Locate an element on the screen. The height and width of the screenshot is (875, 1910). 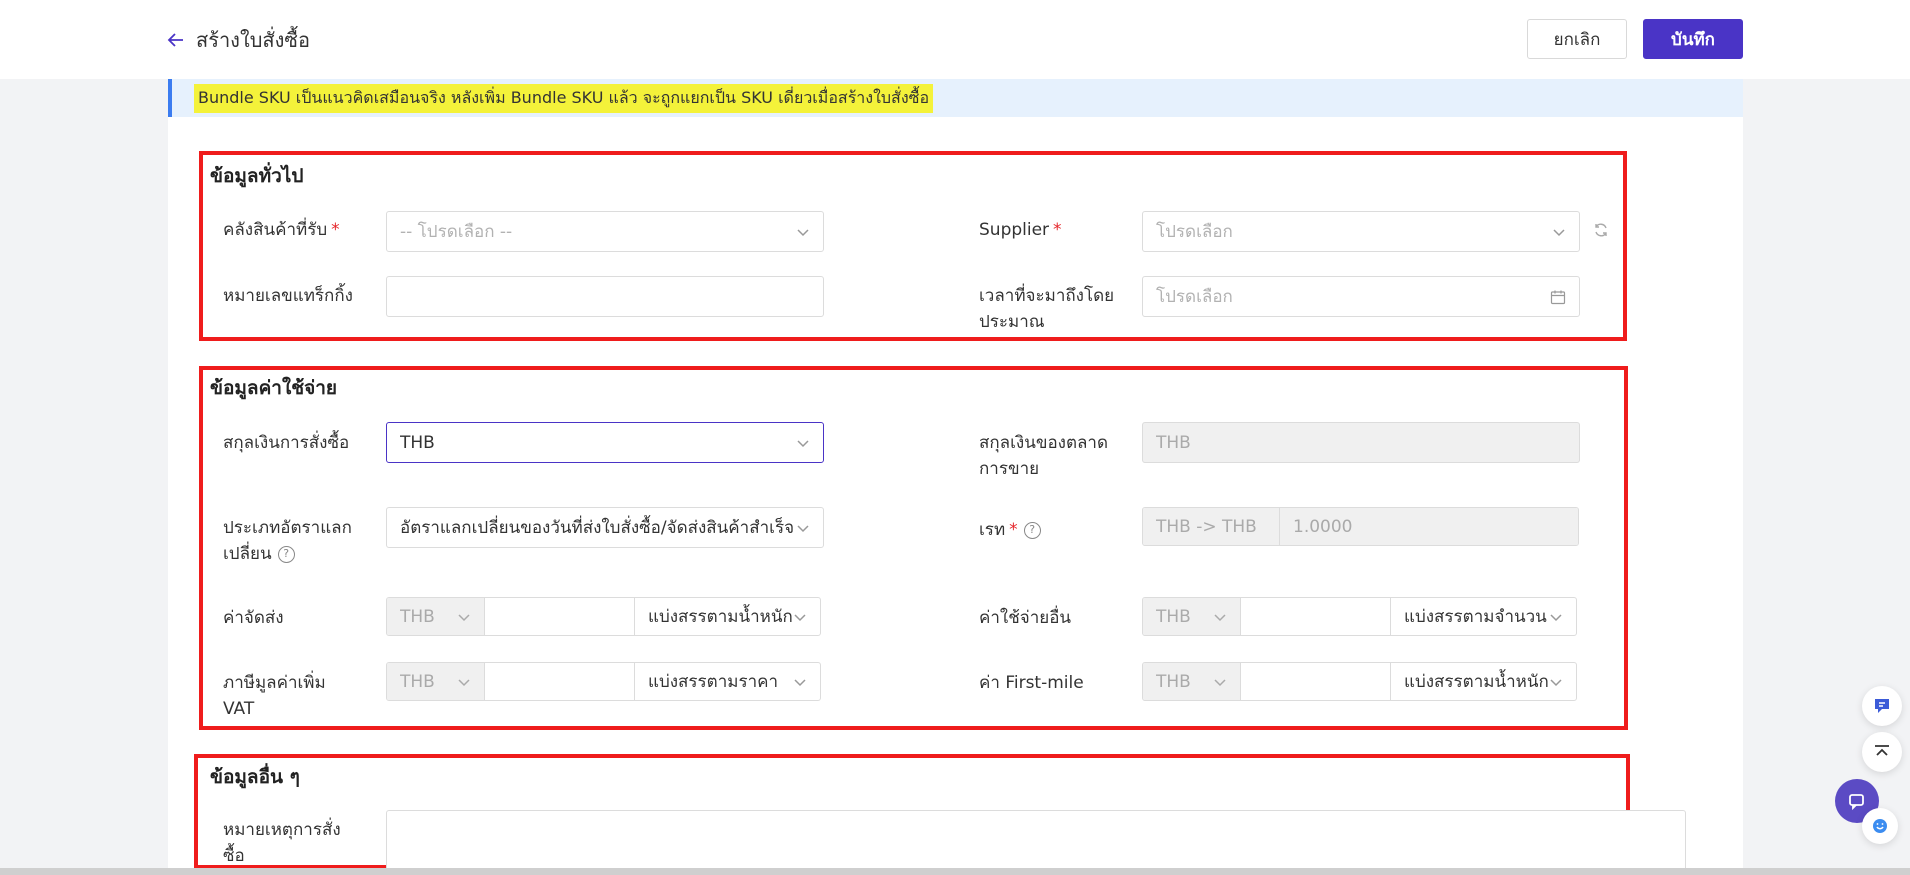
shipping-label: ค่าจัดส่ง is located at coordinates (253, 618).